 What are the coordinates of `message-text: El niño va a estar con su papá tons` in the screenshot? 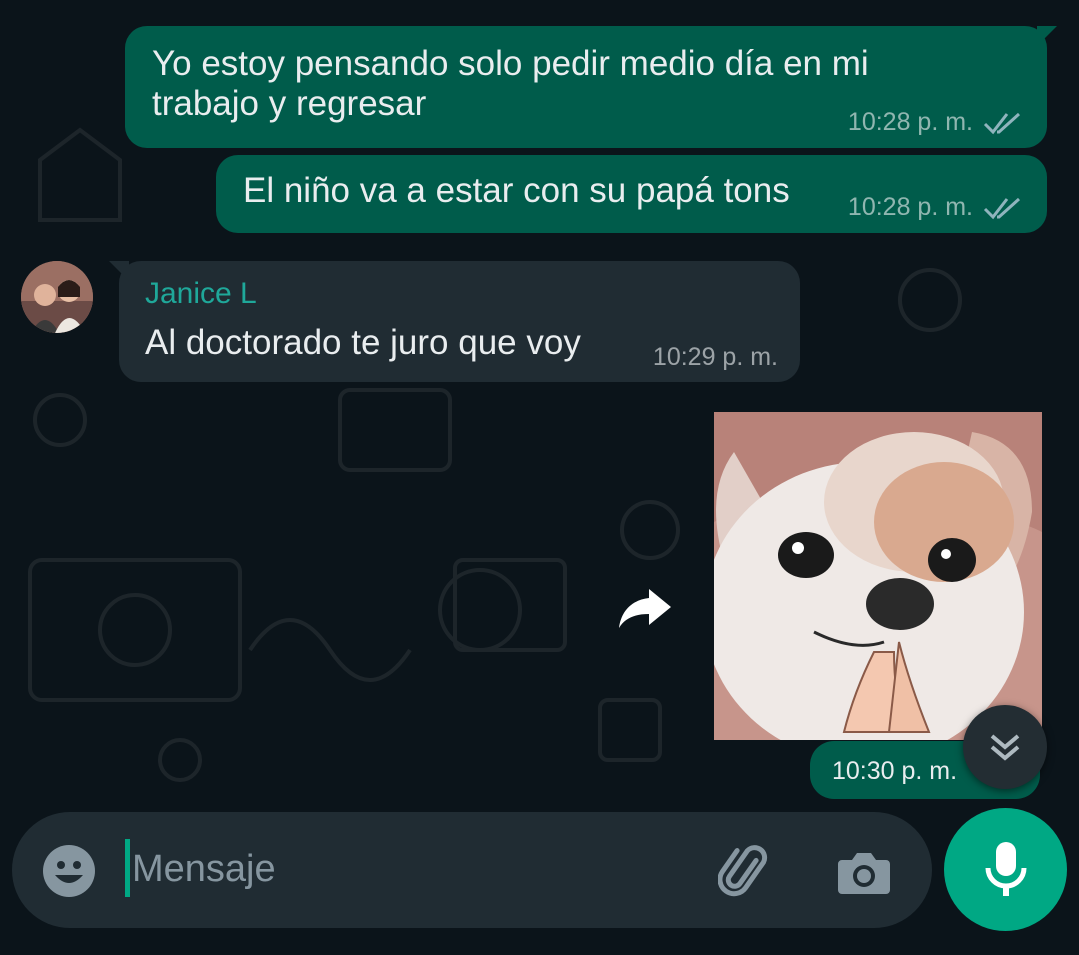 It's located at (516, 190).